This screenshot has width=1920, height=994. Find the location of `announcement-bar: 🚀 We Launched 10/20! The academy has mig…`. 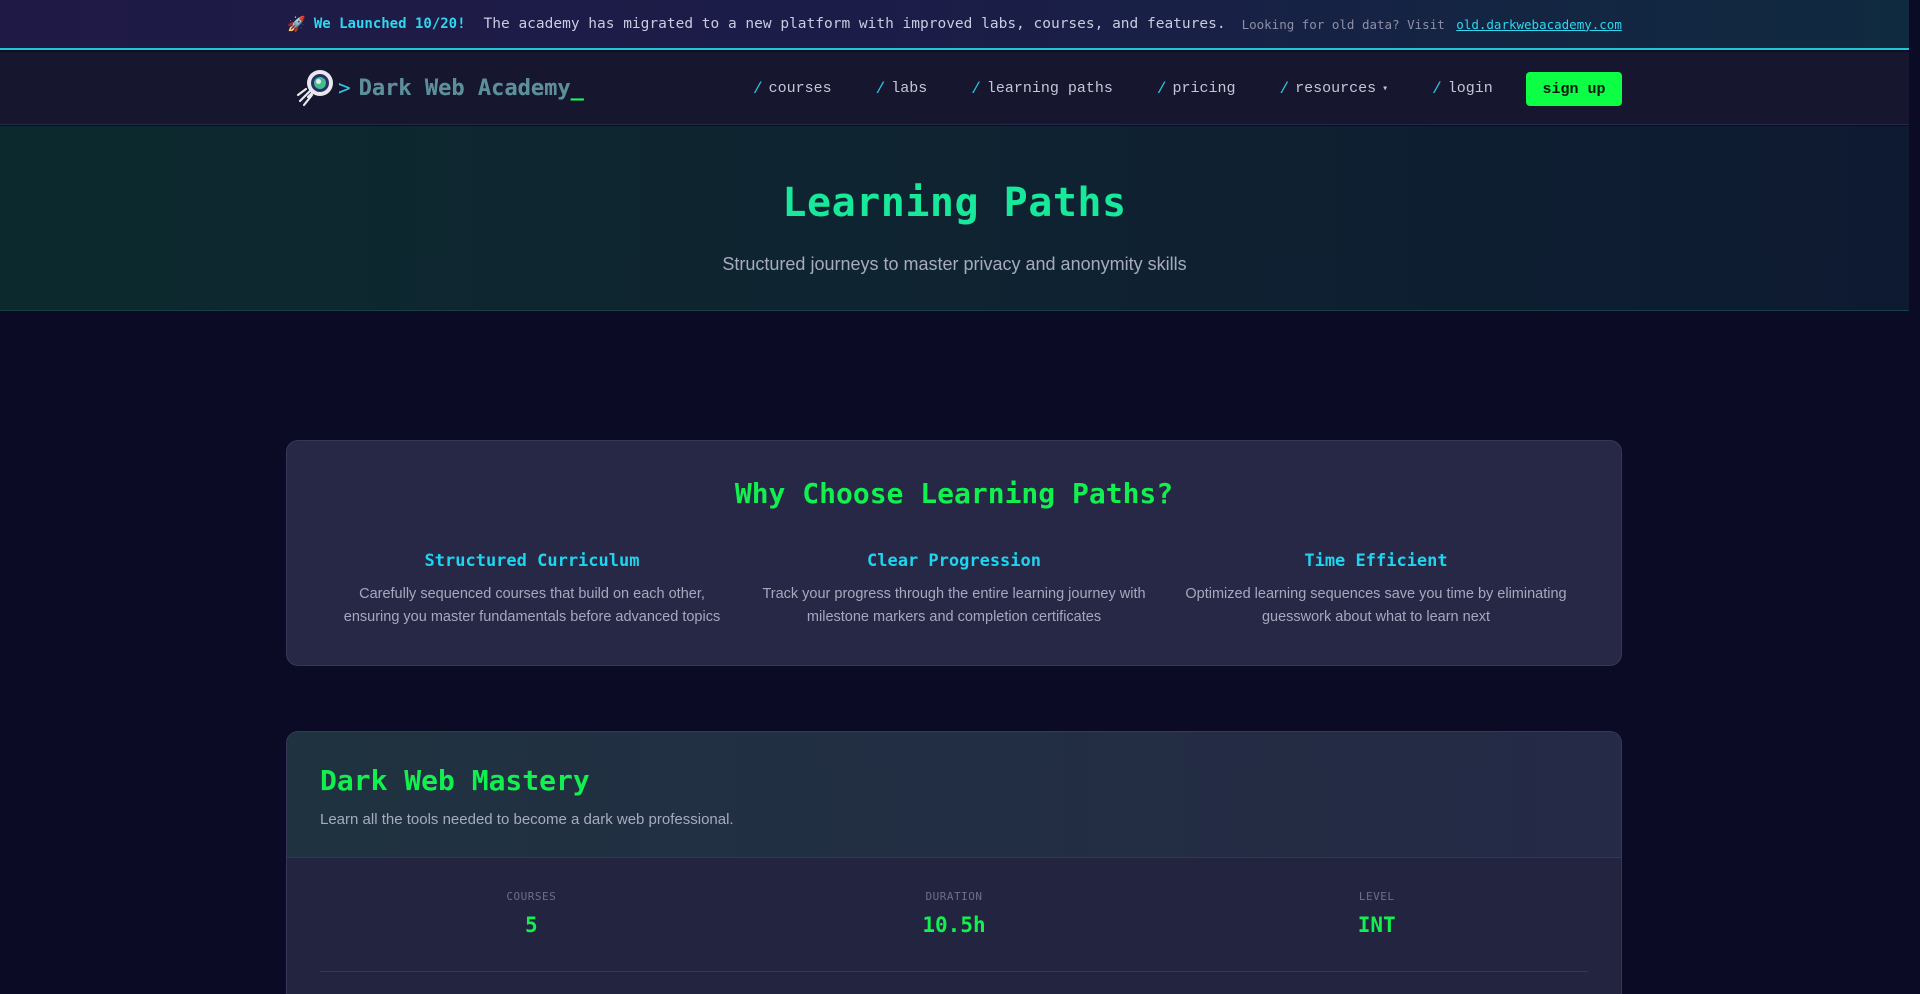

announcement-bar: 🚀 We Launched 10/20! The academy has mig… is located at coordinates (954, 25).